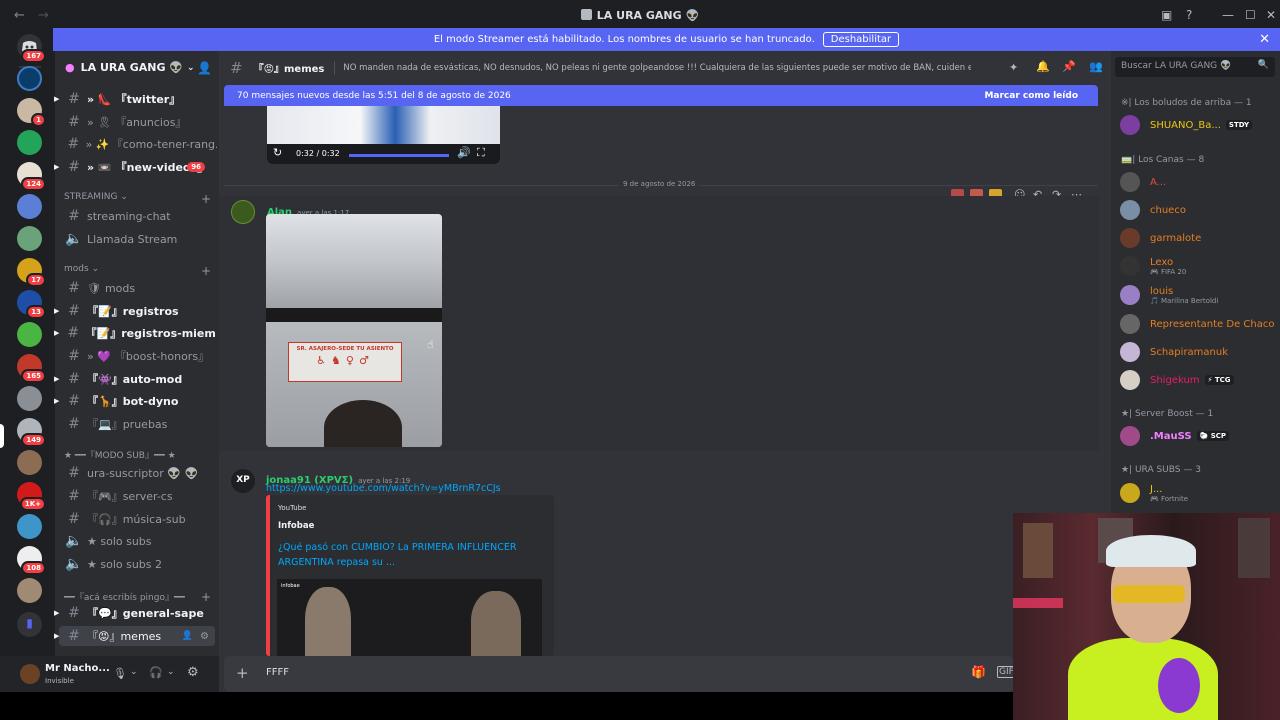  Describe the element at coordinates (135, 401) in the screenshot. I see `channel-bot-dyno: ▶ # 『🦒』bot-dyno` at that location.